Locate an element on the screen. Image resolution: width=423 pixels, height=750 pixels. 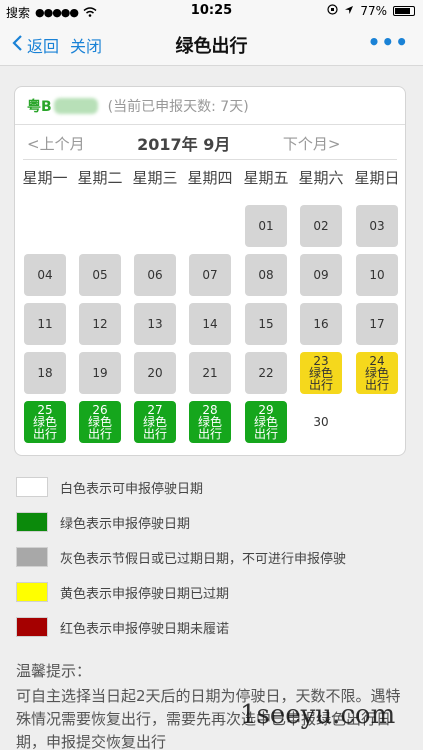
day-number: 16 is located at coordinates (321, 324).